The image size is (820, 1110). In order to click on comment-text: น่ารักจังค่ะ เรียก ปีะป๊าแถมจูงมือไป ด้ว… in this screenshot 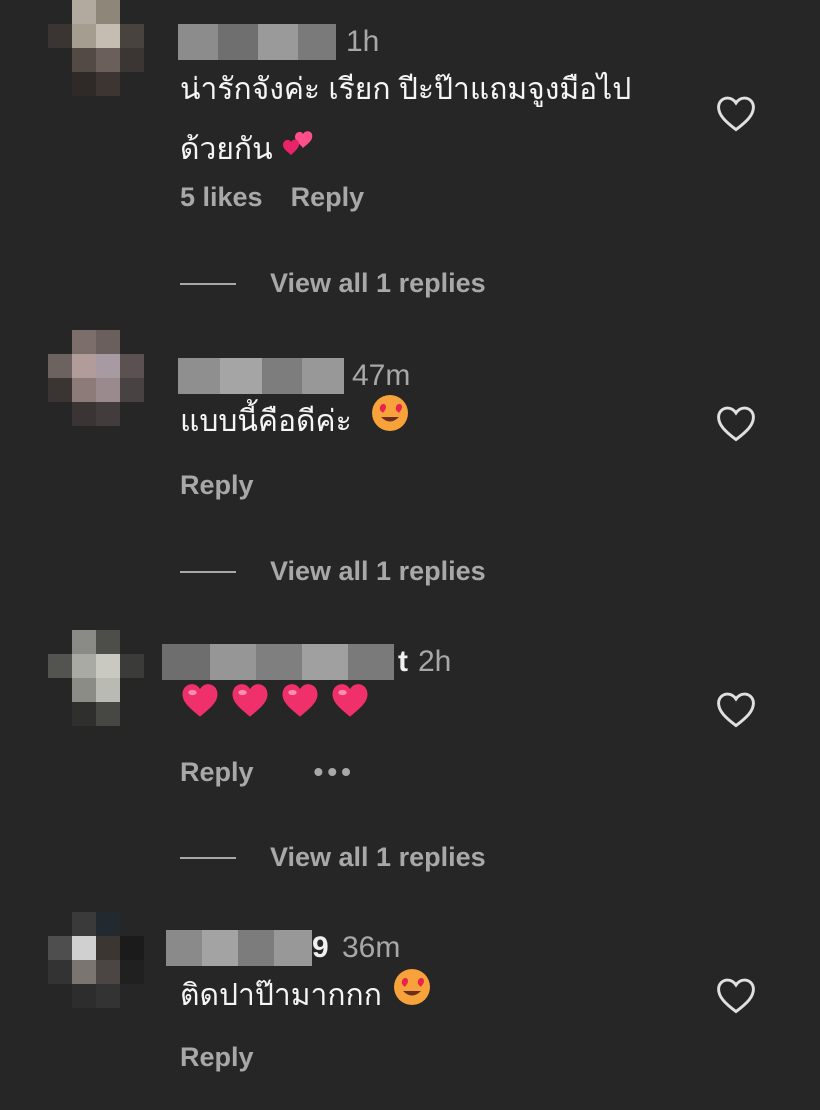, I will do `click(440, 120)`.